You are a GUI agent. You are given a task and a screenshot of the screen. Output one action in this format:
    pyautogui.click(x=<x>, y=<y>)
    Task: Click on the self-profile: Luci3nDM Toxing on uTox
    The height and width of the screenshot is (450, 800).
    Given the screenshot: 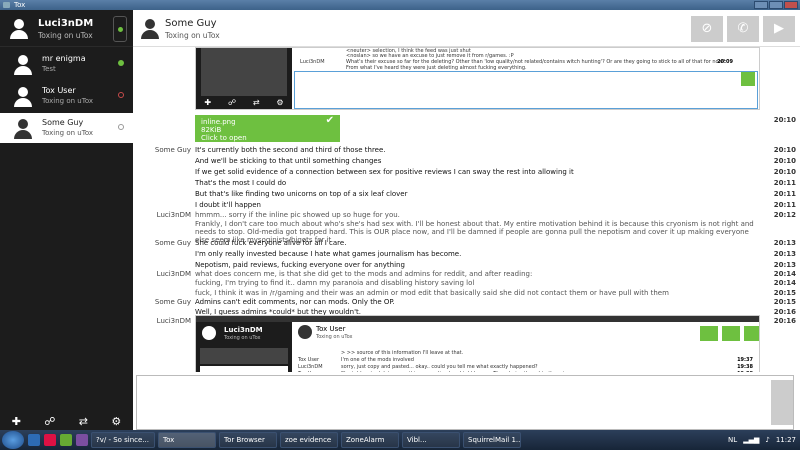 What is the action you would take?
    pyautogui.click(x=66, y=28)
    